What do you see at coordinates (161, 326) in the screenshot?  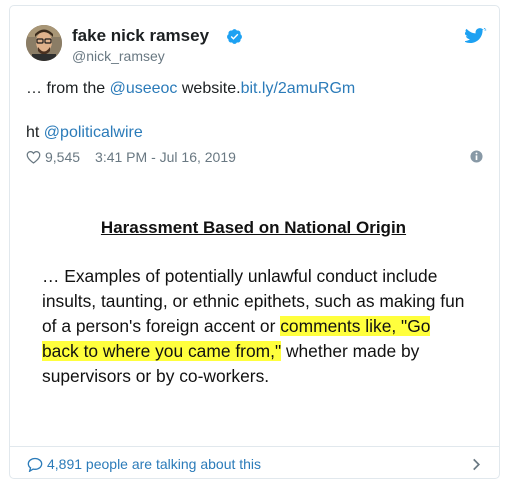 I see `document-text: of a person's foreign accent or` at bounding box center [161, 326].